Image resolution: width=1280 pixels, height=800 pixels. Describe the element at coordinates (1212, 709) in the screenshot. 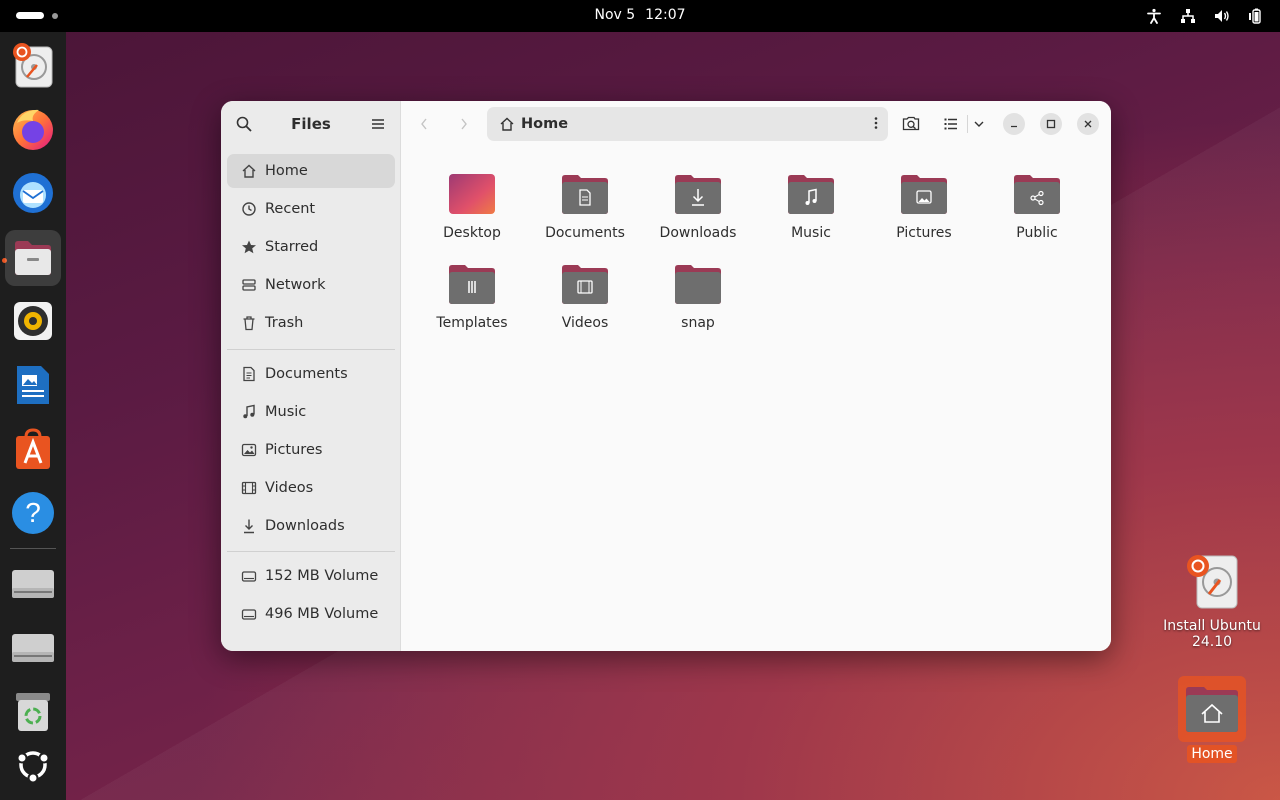

I see `desktop-icon-selection` at that location.